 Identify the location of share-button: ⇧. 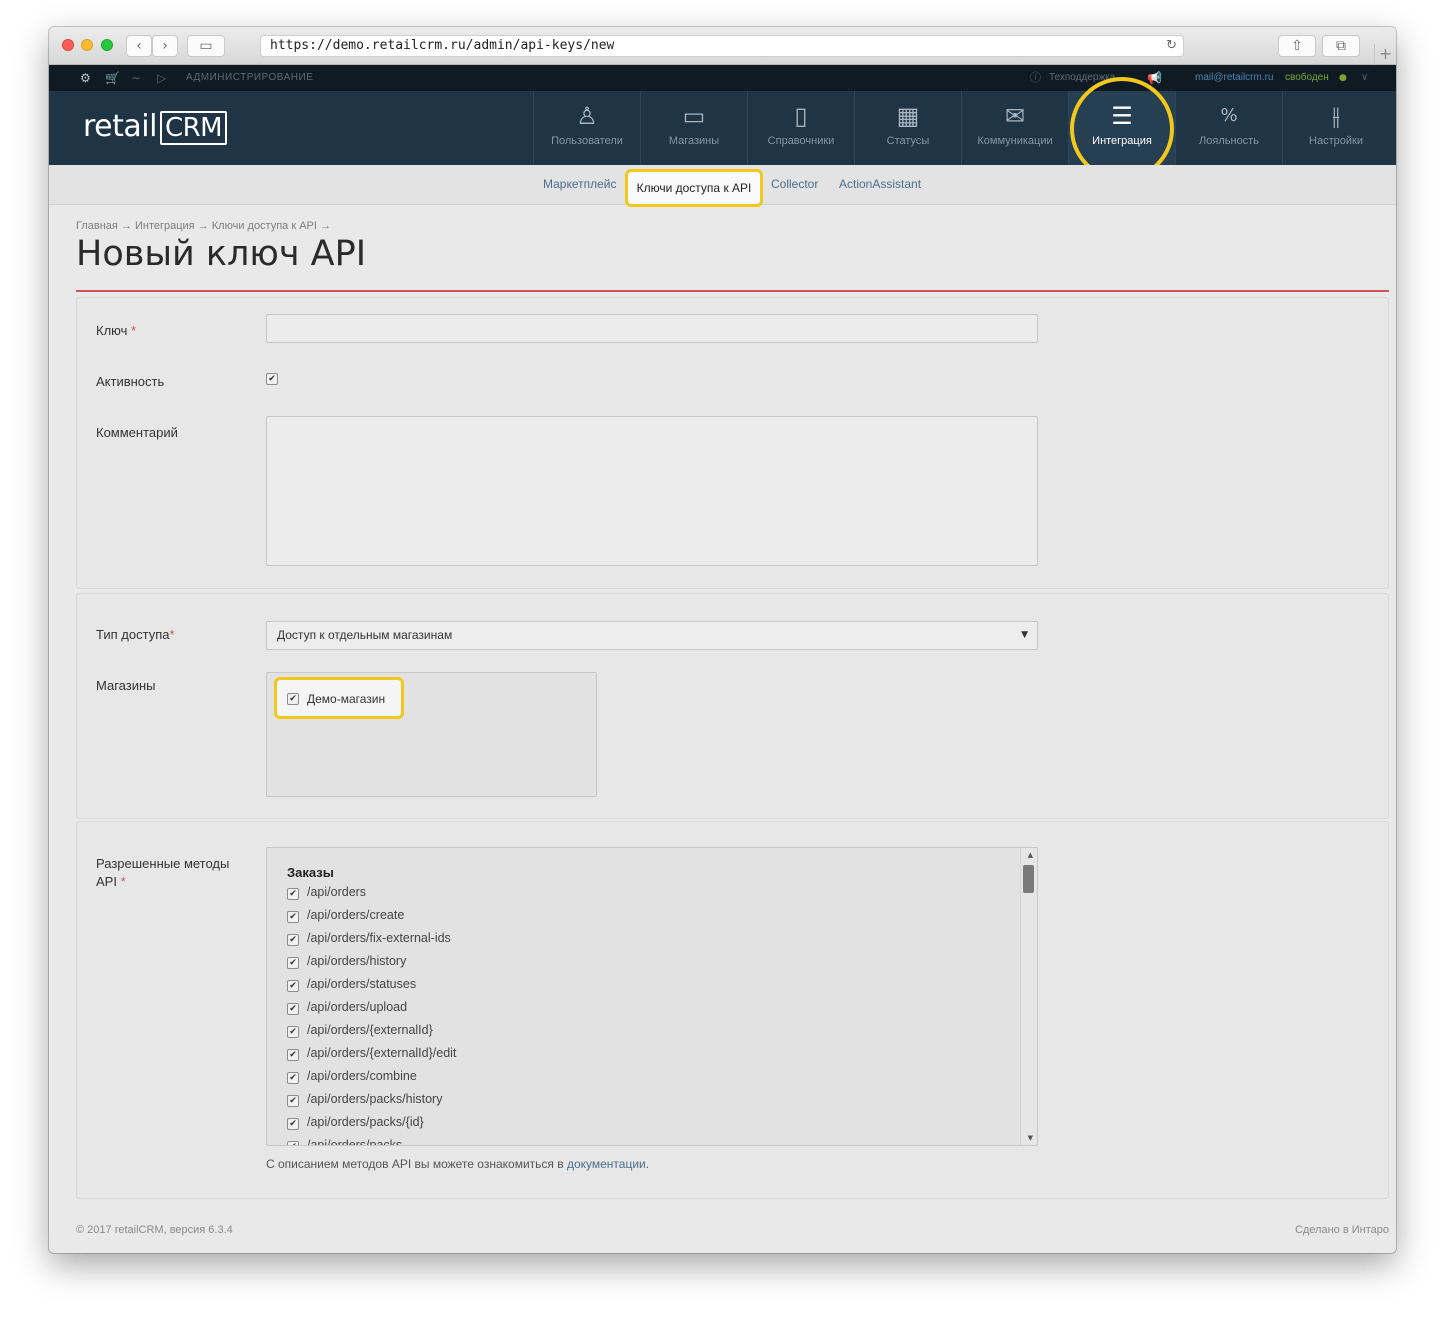
(1297, 46).